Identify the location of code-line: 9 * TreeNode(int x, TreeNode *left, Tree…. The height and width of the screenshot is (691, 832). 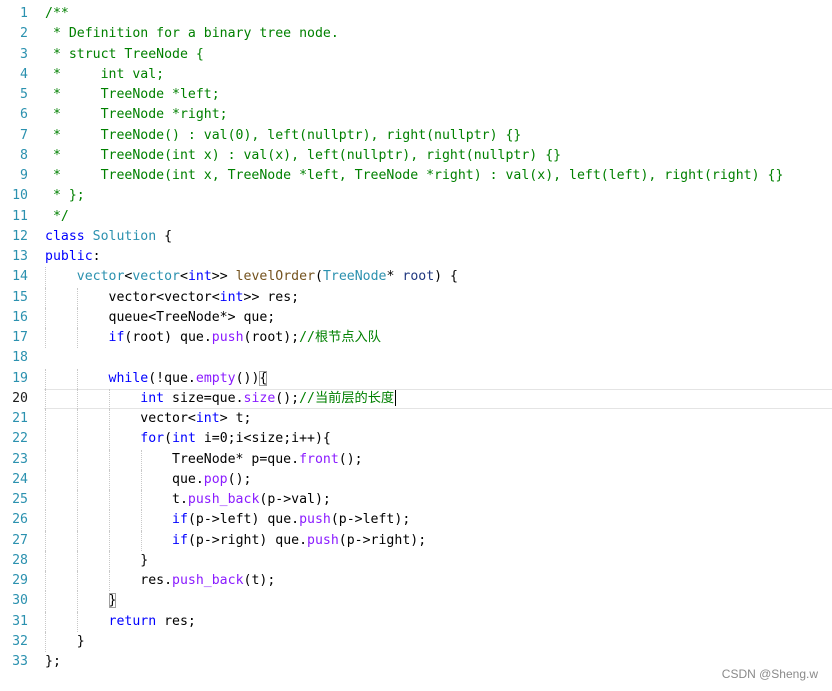
(416, 176).